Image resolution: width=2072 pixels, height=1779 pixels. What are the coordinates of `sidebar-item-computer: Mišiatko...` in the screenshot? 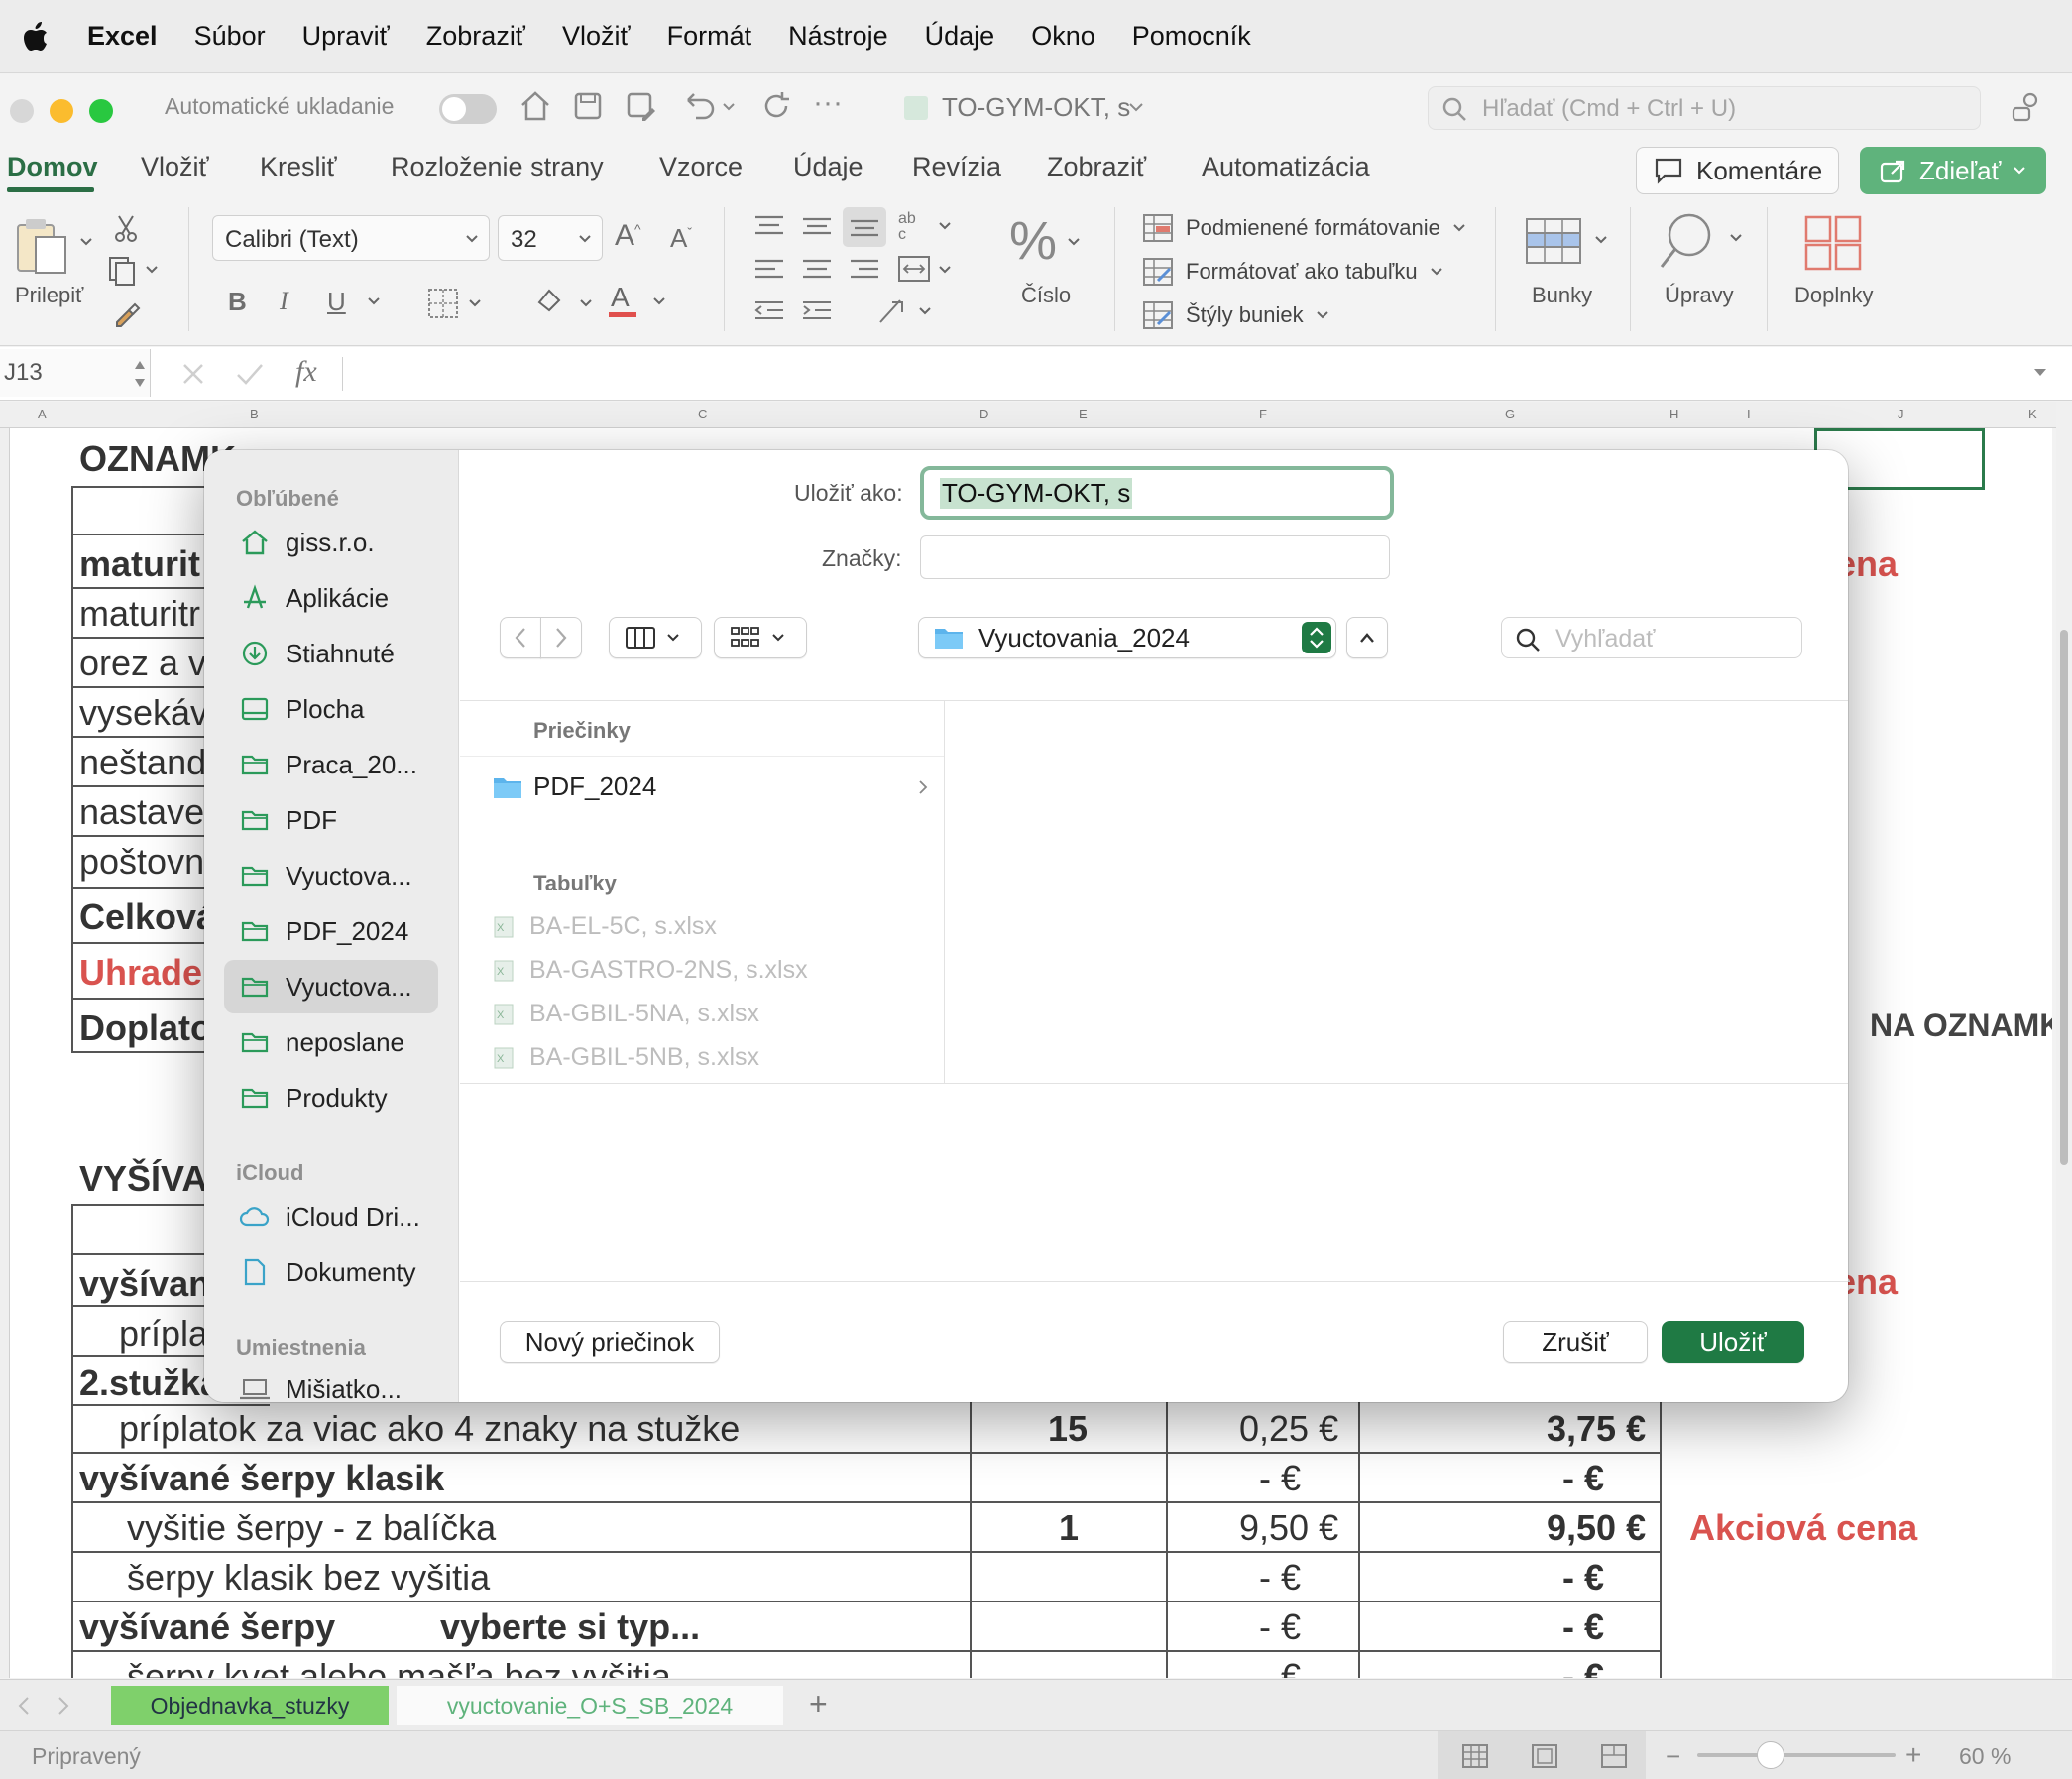 It's located at (331, 1382).